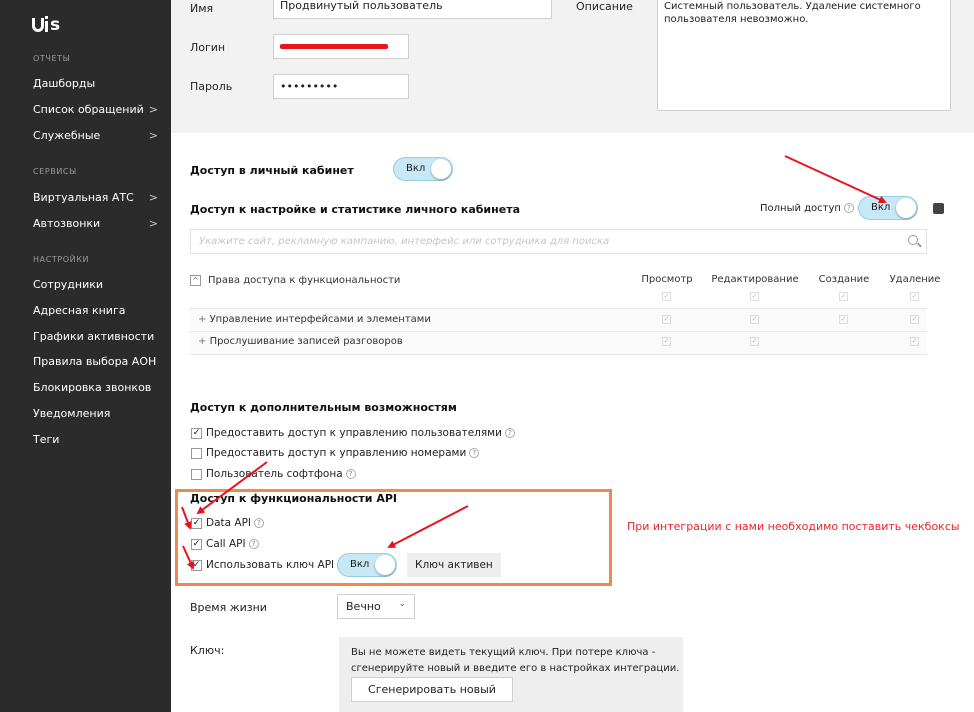 The width and height of the screenshot is (974, 712). What do you see at coordinates (211, 86) in the screenshot?
I see `password-label: Пароль` at bounding box center [211, 86].